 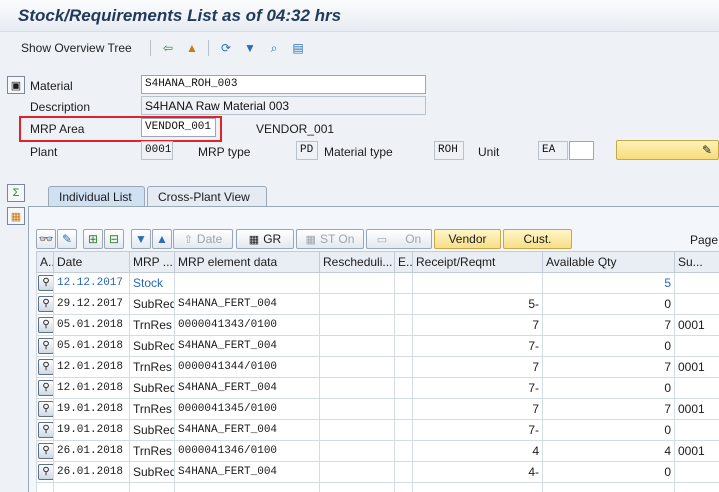 I want to click on table-row: ⚲ 26.01.2018 TrnRes 0000041346/0100 4 4 0001, so click(x=377, y=451).